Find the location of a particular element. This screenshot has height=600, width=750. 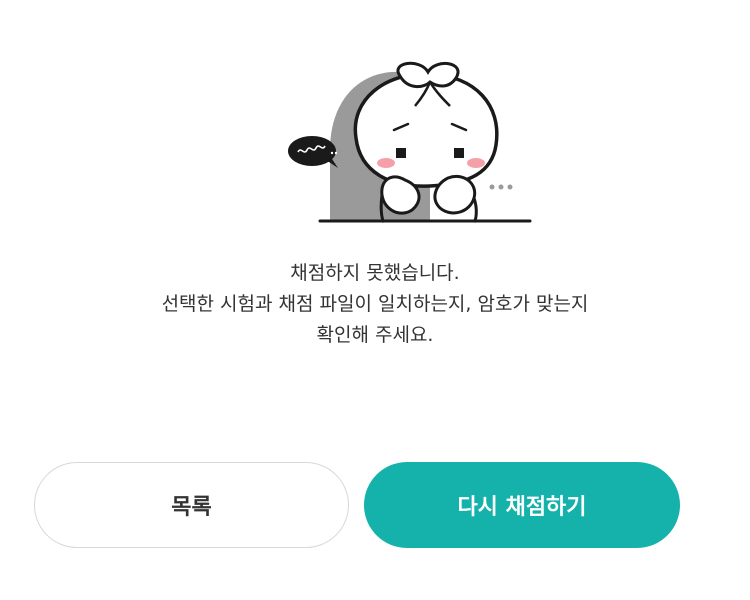

retry-grading-button: 다시 채점하기 is located at coordinates (522, 505).